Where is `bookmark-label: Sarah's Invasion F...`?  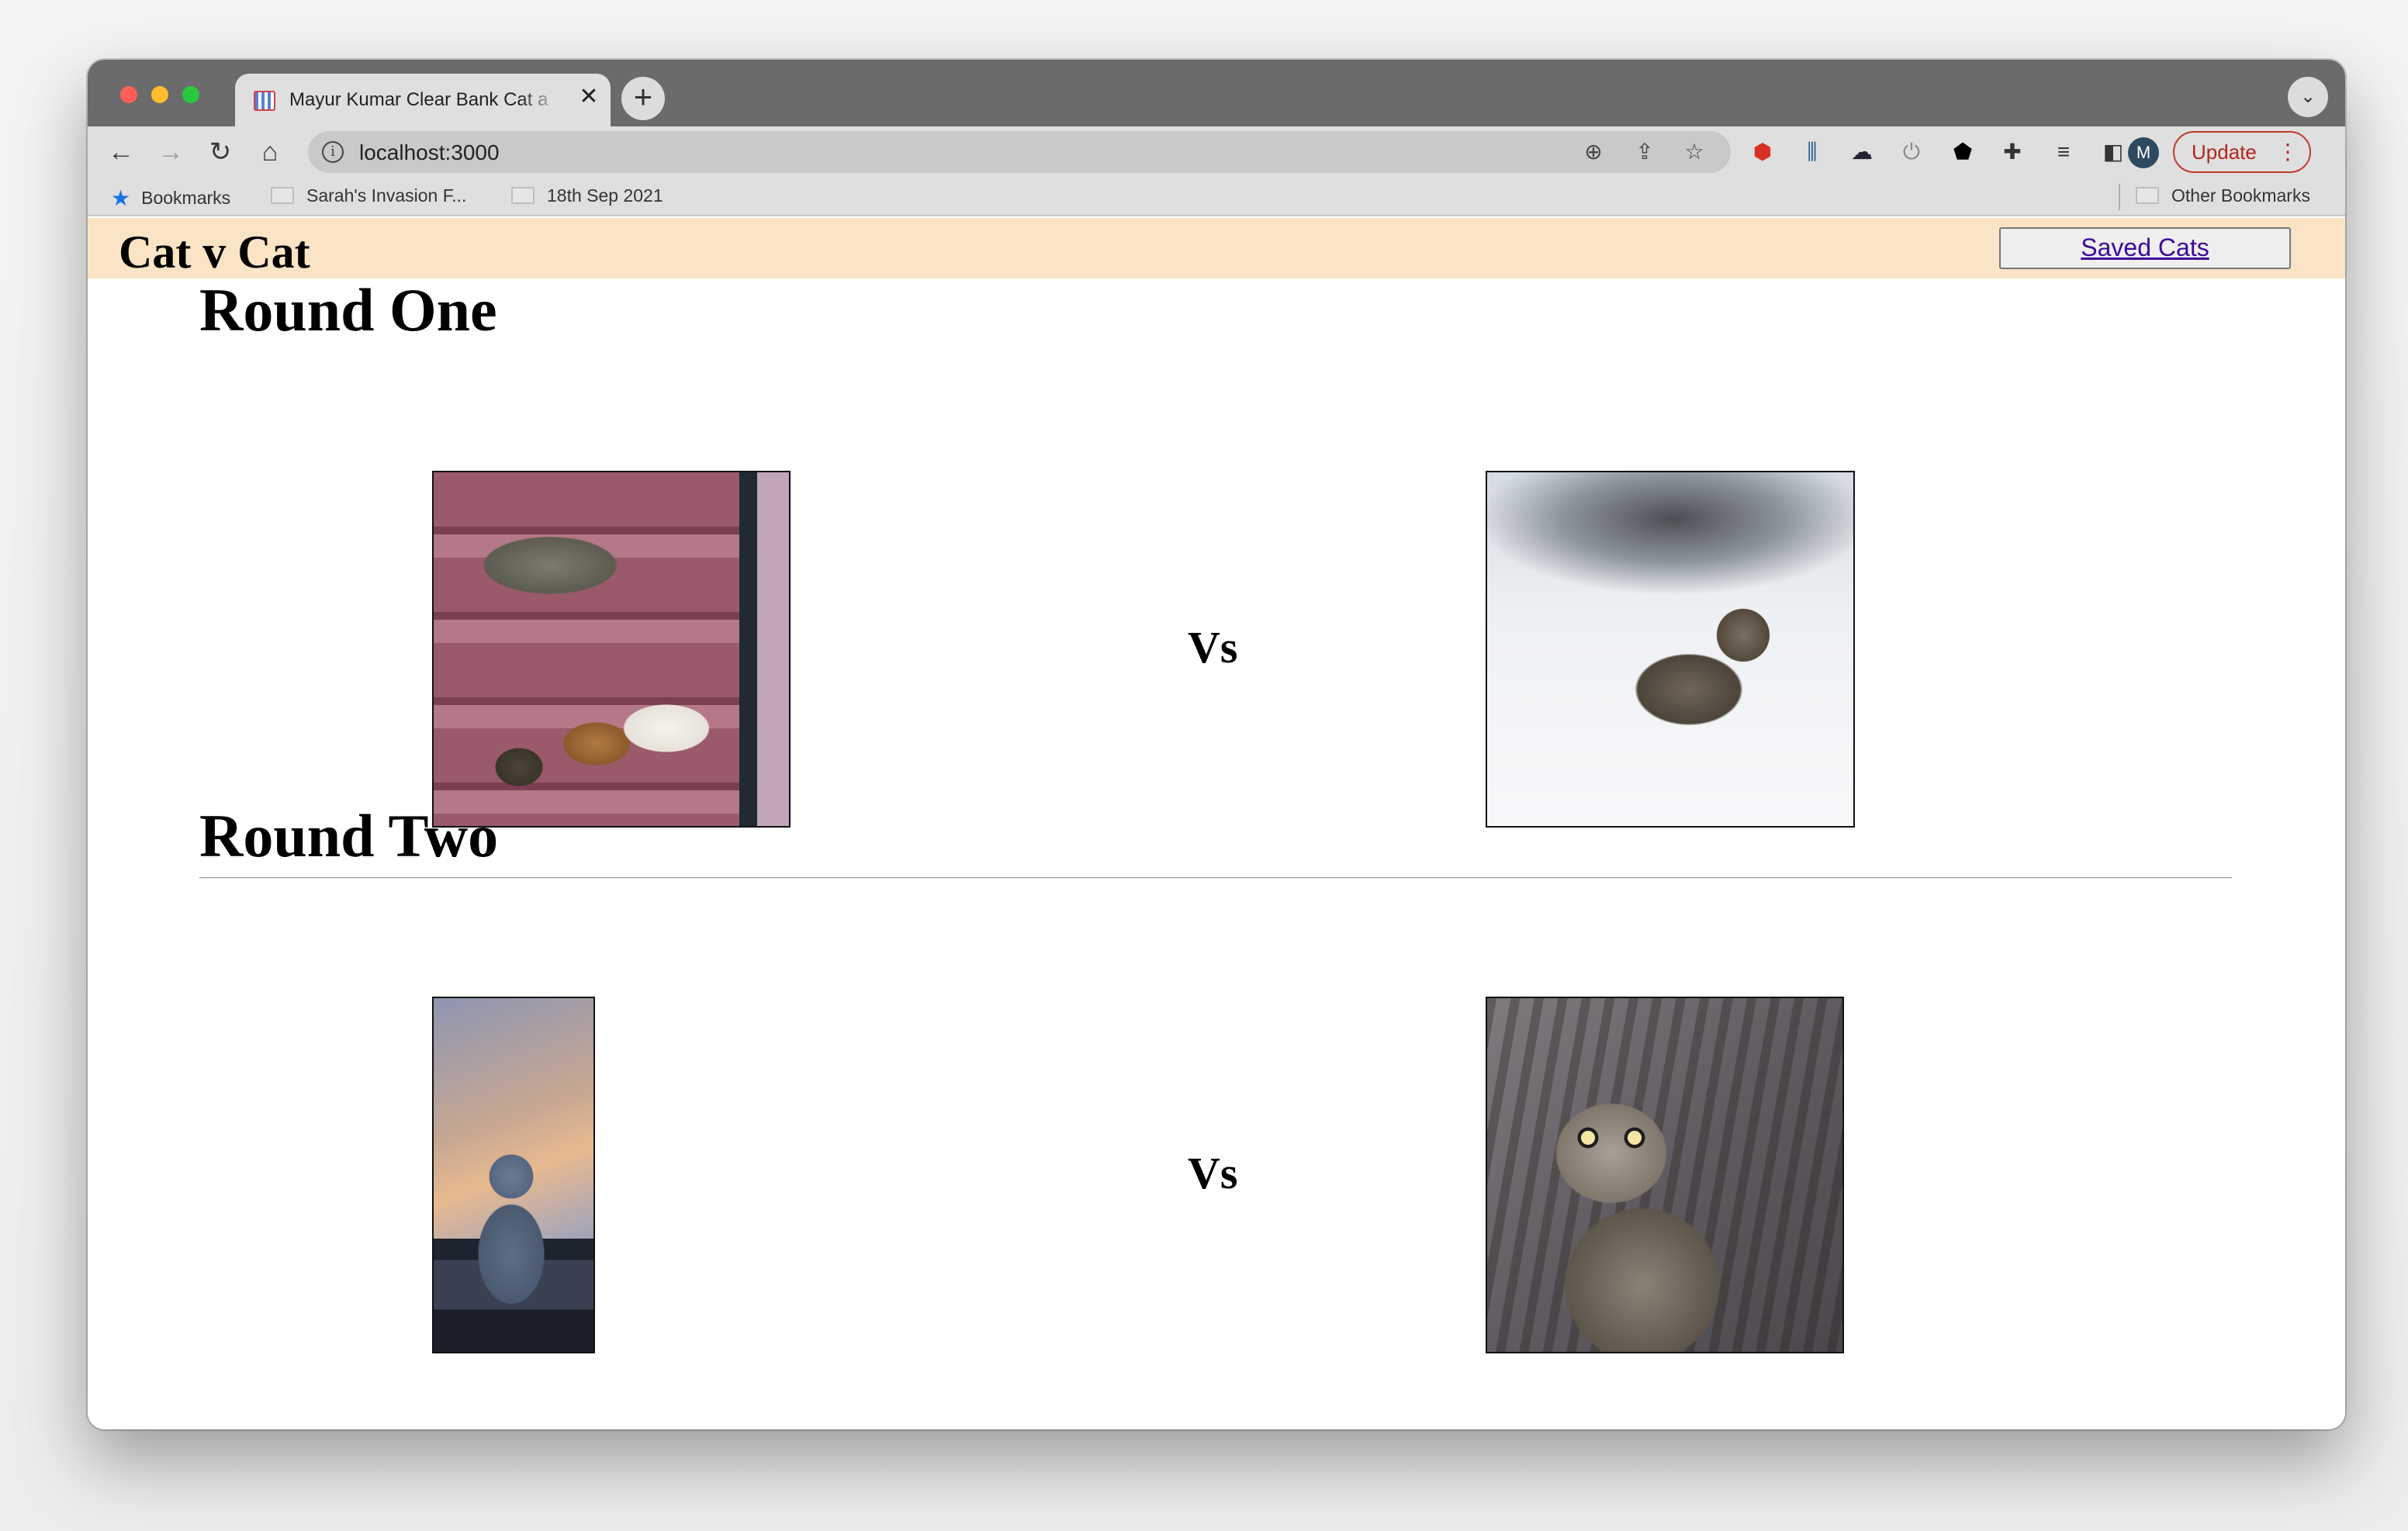 bookmark-label: Sarah's Invasion F... is located at coordinates (386, 195).